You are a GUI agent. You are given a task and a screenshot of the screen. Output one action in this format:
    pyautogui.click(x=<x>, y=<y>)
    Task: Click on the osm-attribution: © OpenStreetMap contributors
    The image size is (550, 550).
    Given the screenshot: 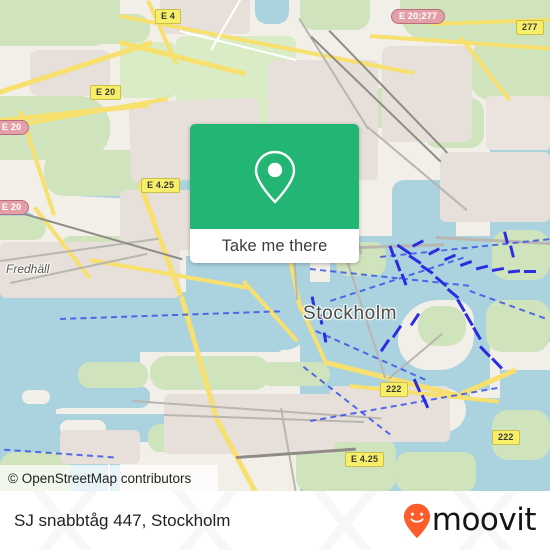 What is the action you would take?
    pyautogui.click(x=109, y=478)
    